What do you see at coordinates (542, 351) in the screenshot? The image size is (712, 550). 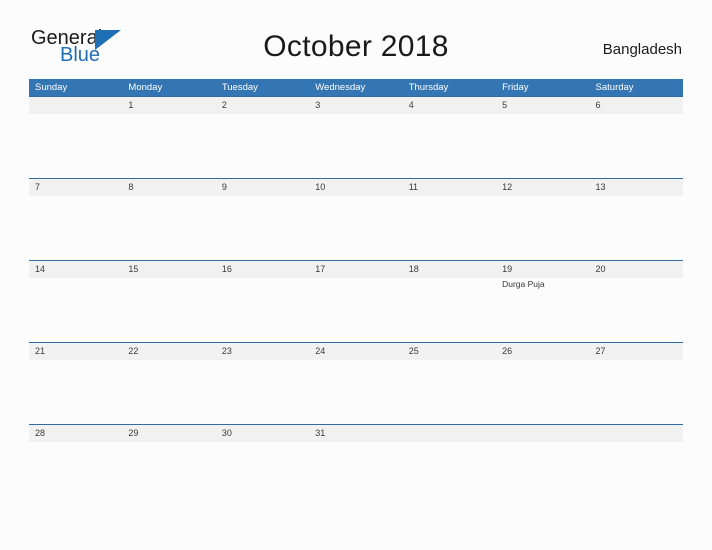 I see `day-number: 26` at bounding box center [542, 351].